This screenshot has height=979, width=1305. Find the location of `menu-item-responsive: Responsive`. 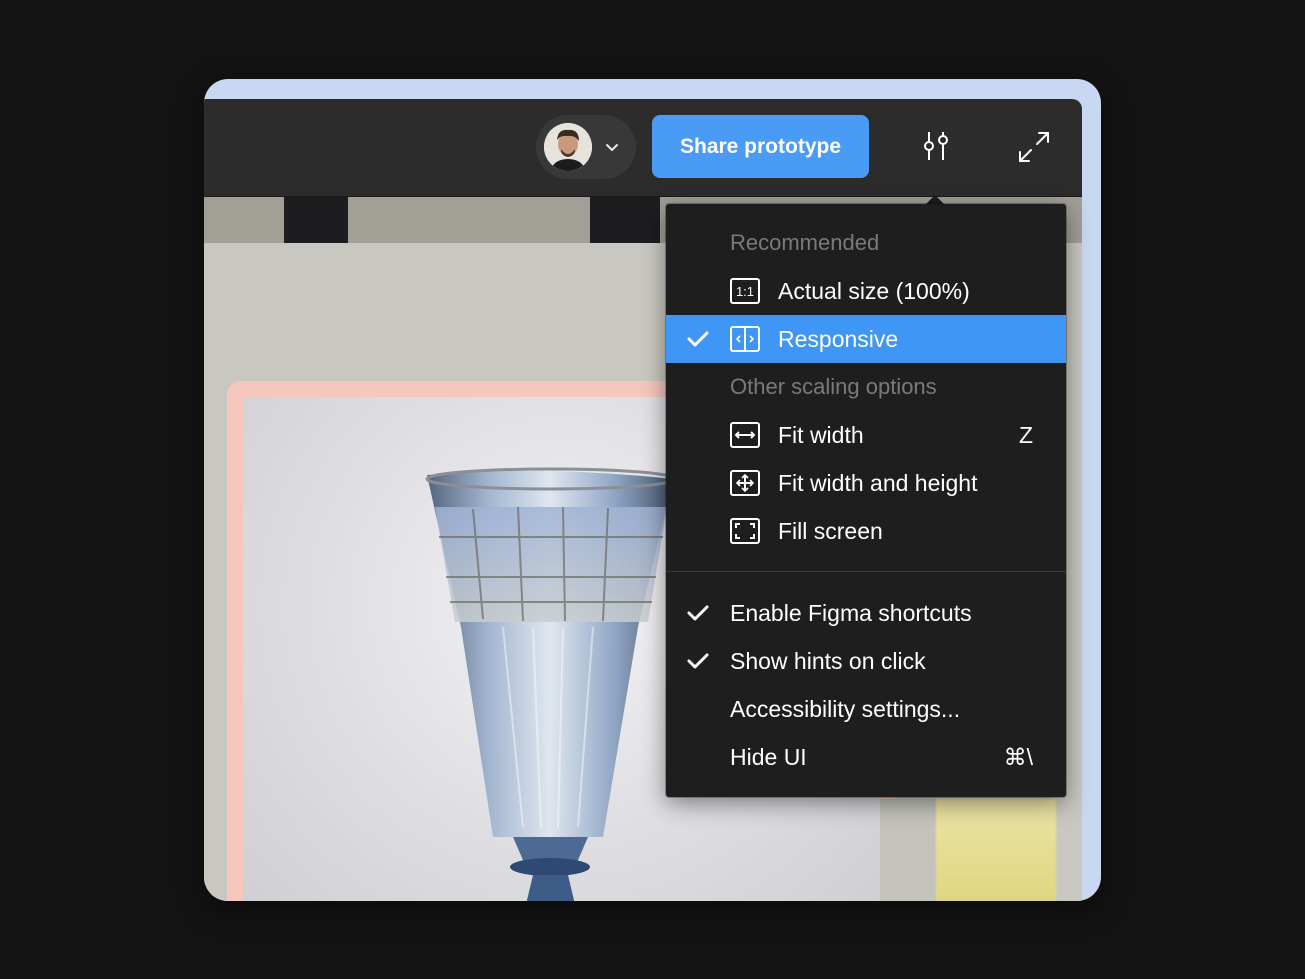

menu-item-responsive: Responsive is located at coordinates (866, 339).